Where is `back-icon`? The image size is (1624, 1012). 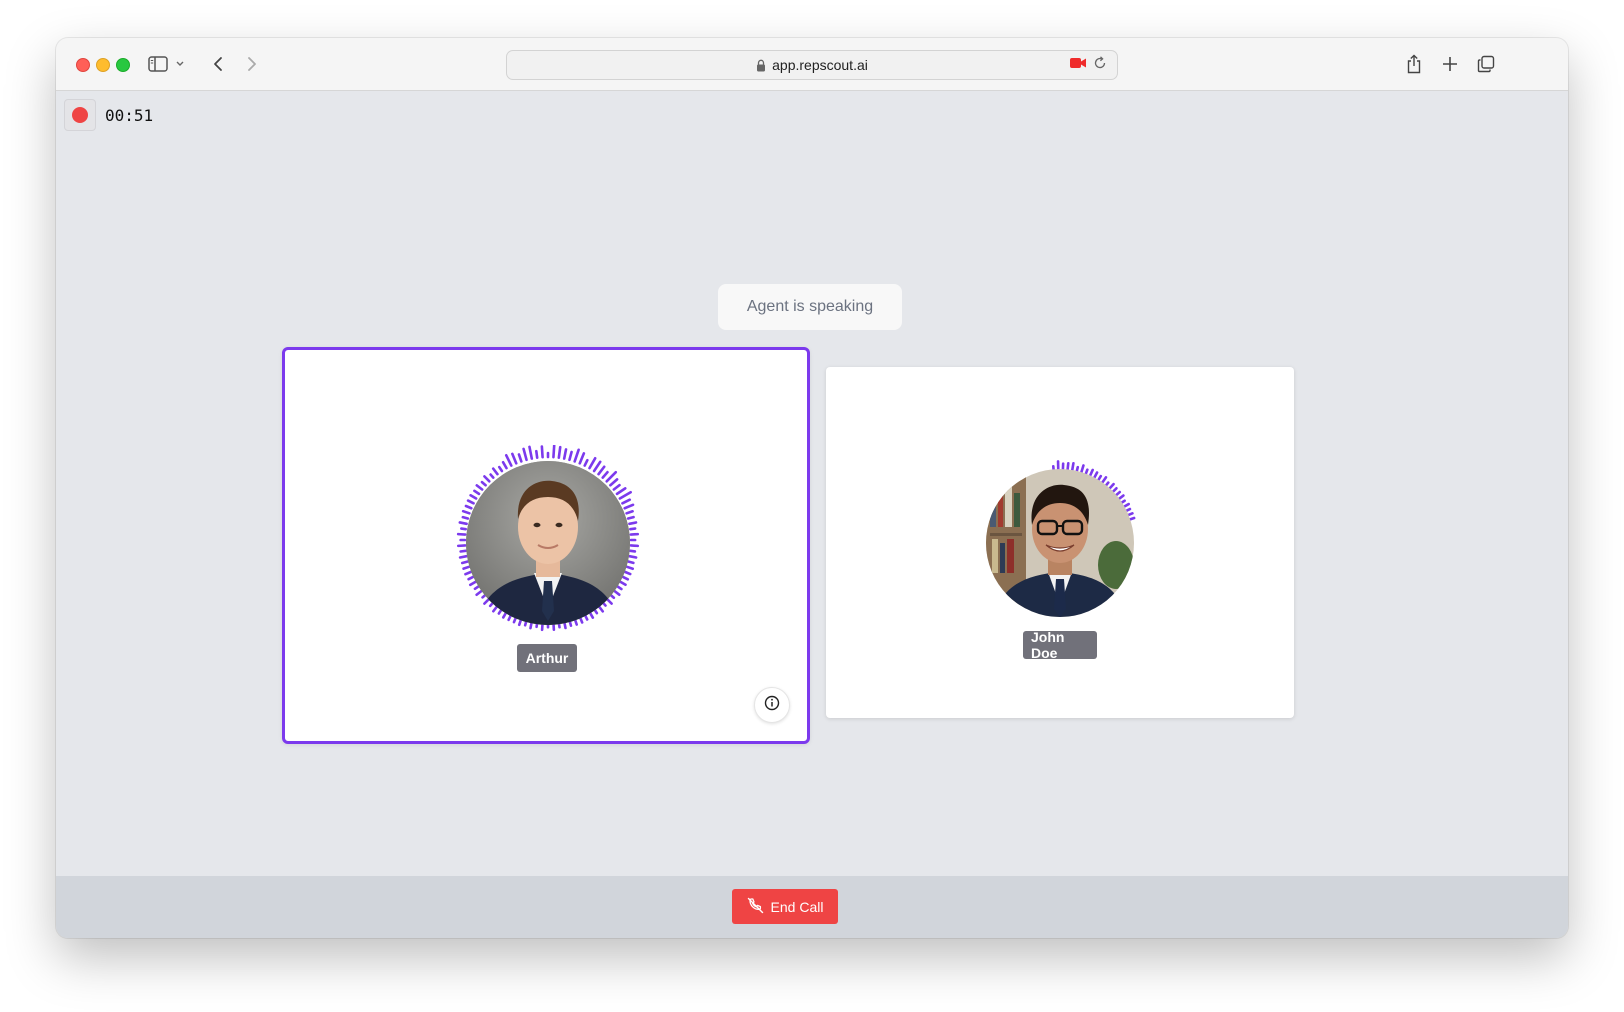
back-icon is located at coordinates (218, 64).